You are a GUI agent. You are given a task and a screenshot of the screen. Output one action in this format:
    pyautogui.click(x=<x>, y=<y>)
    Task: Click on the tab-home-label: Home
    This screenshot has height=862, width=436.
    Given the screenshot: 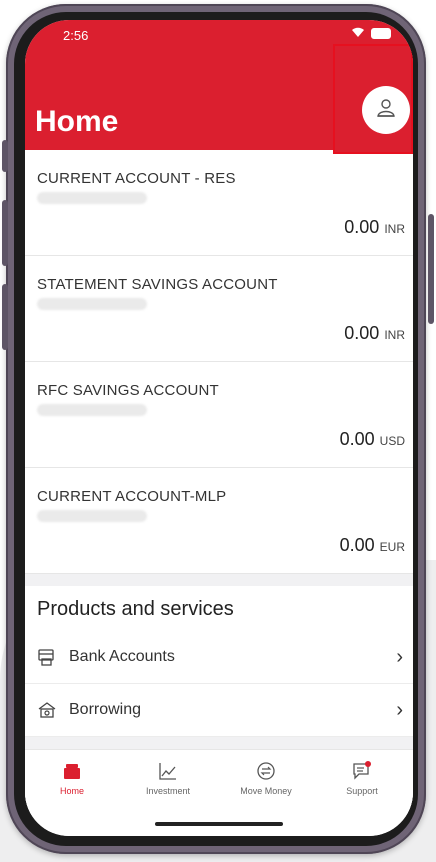 What is the action you would take?
    pyautogui.click(x=71, y=791)
    